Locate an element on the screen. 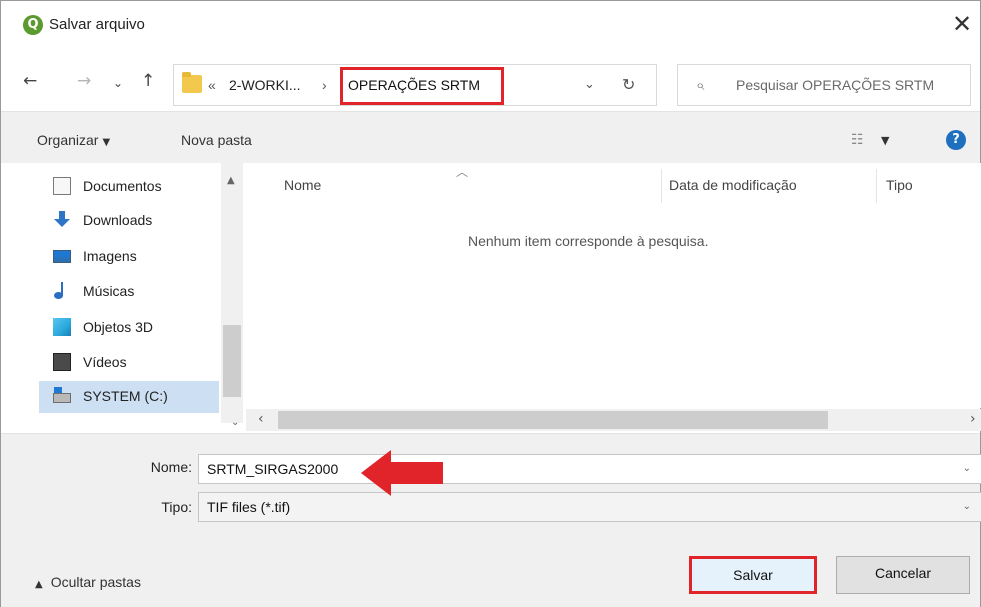  file-type-select: TIF files (*.tif) ⌄ is located at coordinates (589, 507).